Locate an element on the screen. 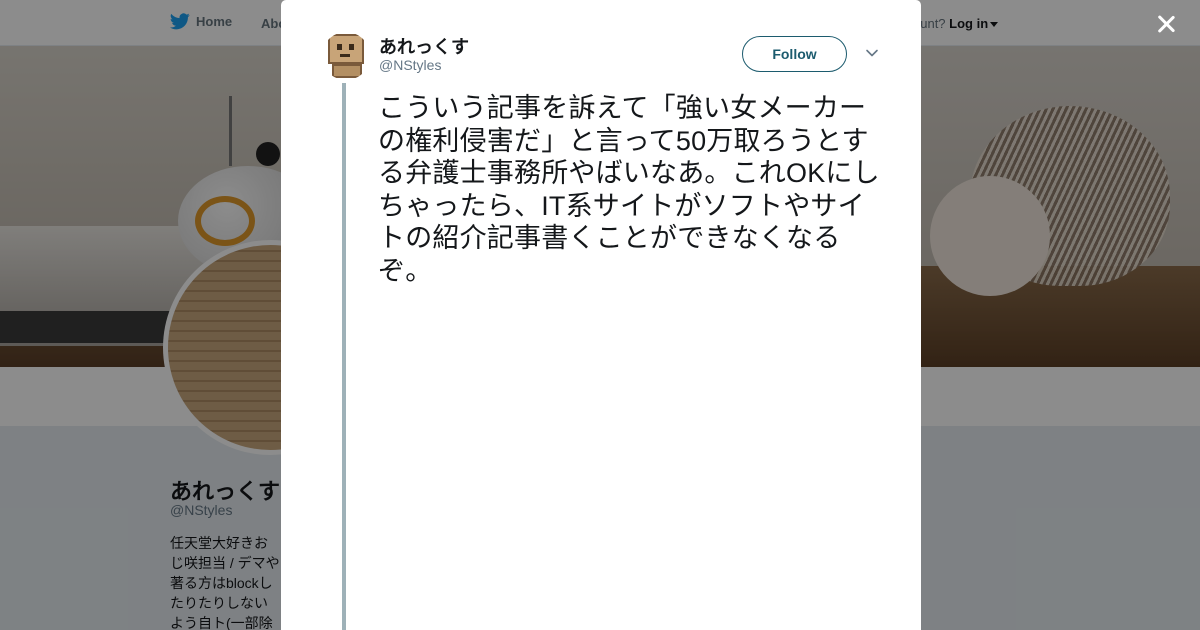 The height and width of the screenshot is (630, 1200). follow-button: Follow is located at coordinates (794, 54).